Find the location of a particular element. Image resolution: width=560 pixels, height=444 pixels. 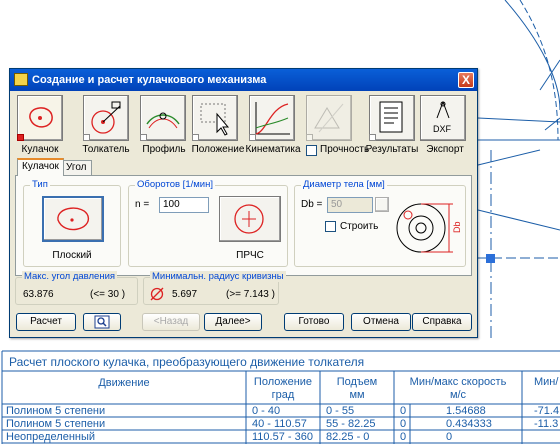

body-diameter-diagram: Db is located at coordinates (429, 228).